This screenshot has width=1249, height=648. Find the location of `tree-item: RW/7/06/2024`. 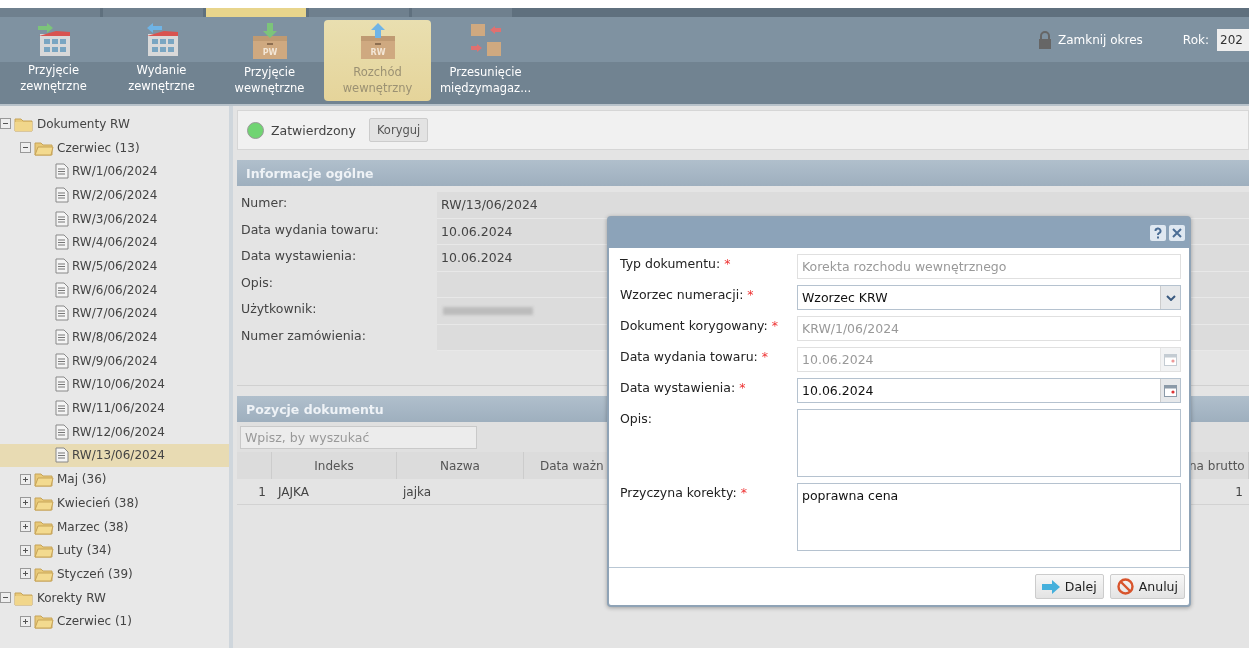

tree-item: RW/7/06/2024 is located at coordinates (114, 313).